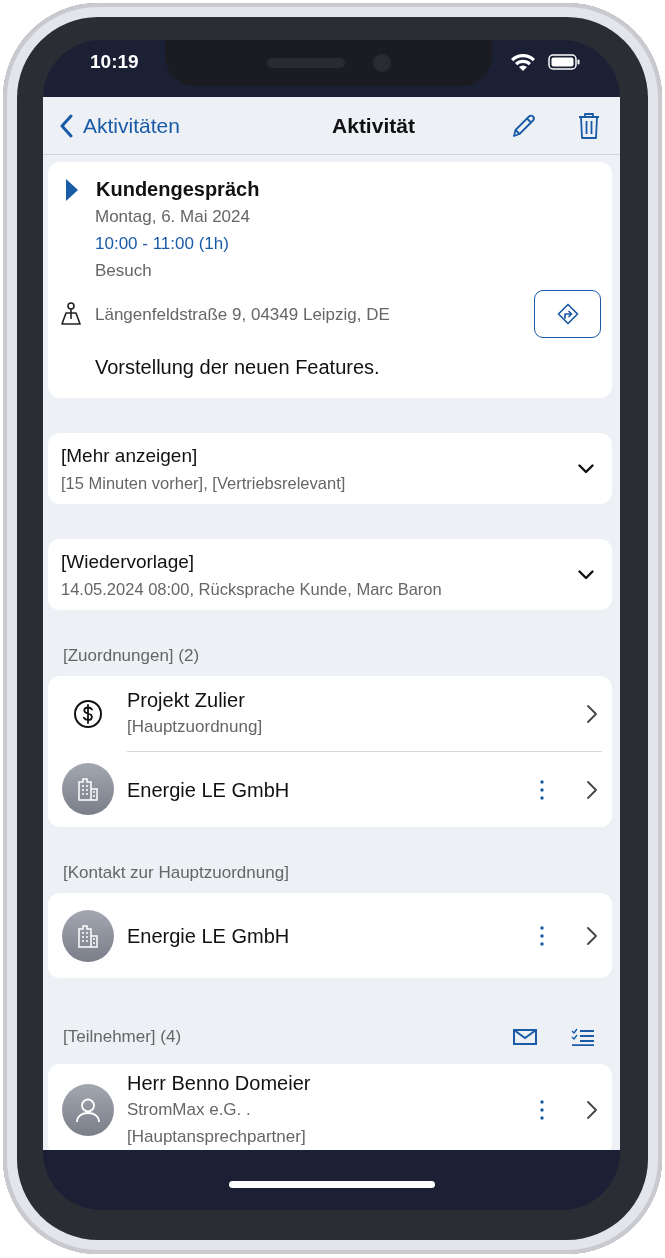 The image size is (665, 1258). I want to click on checklist-icon, so click(583, 1037).